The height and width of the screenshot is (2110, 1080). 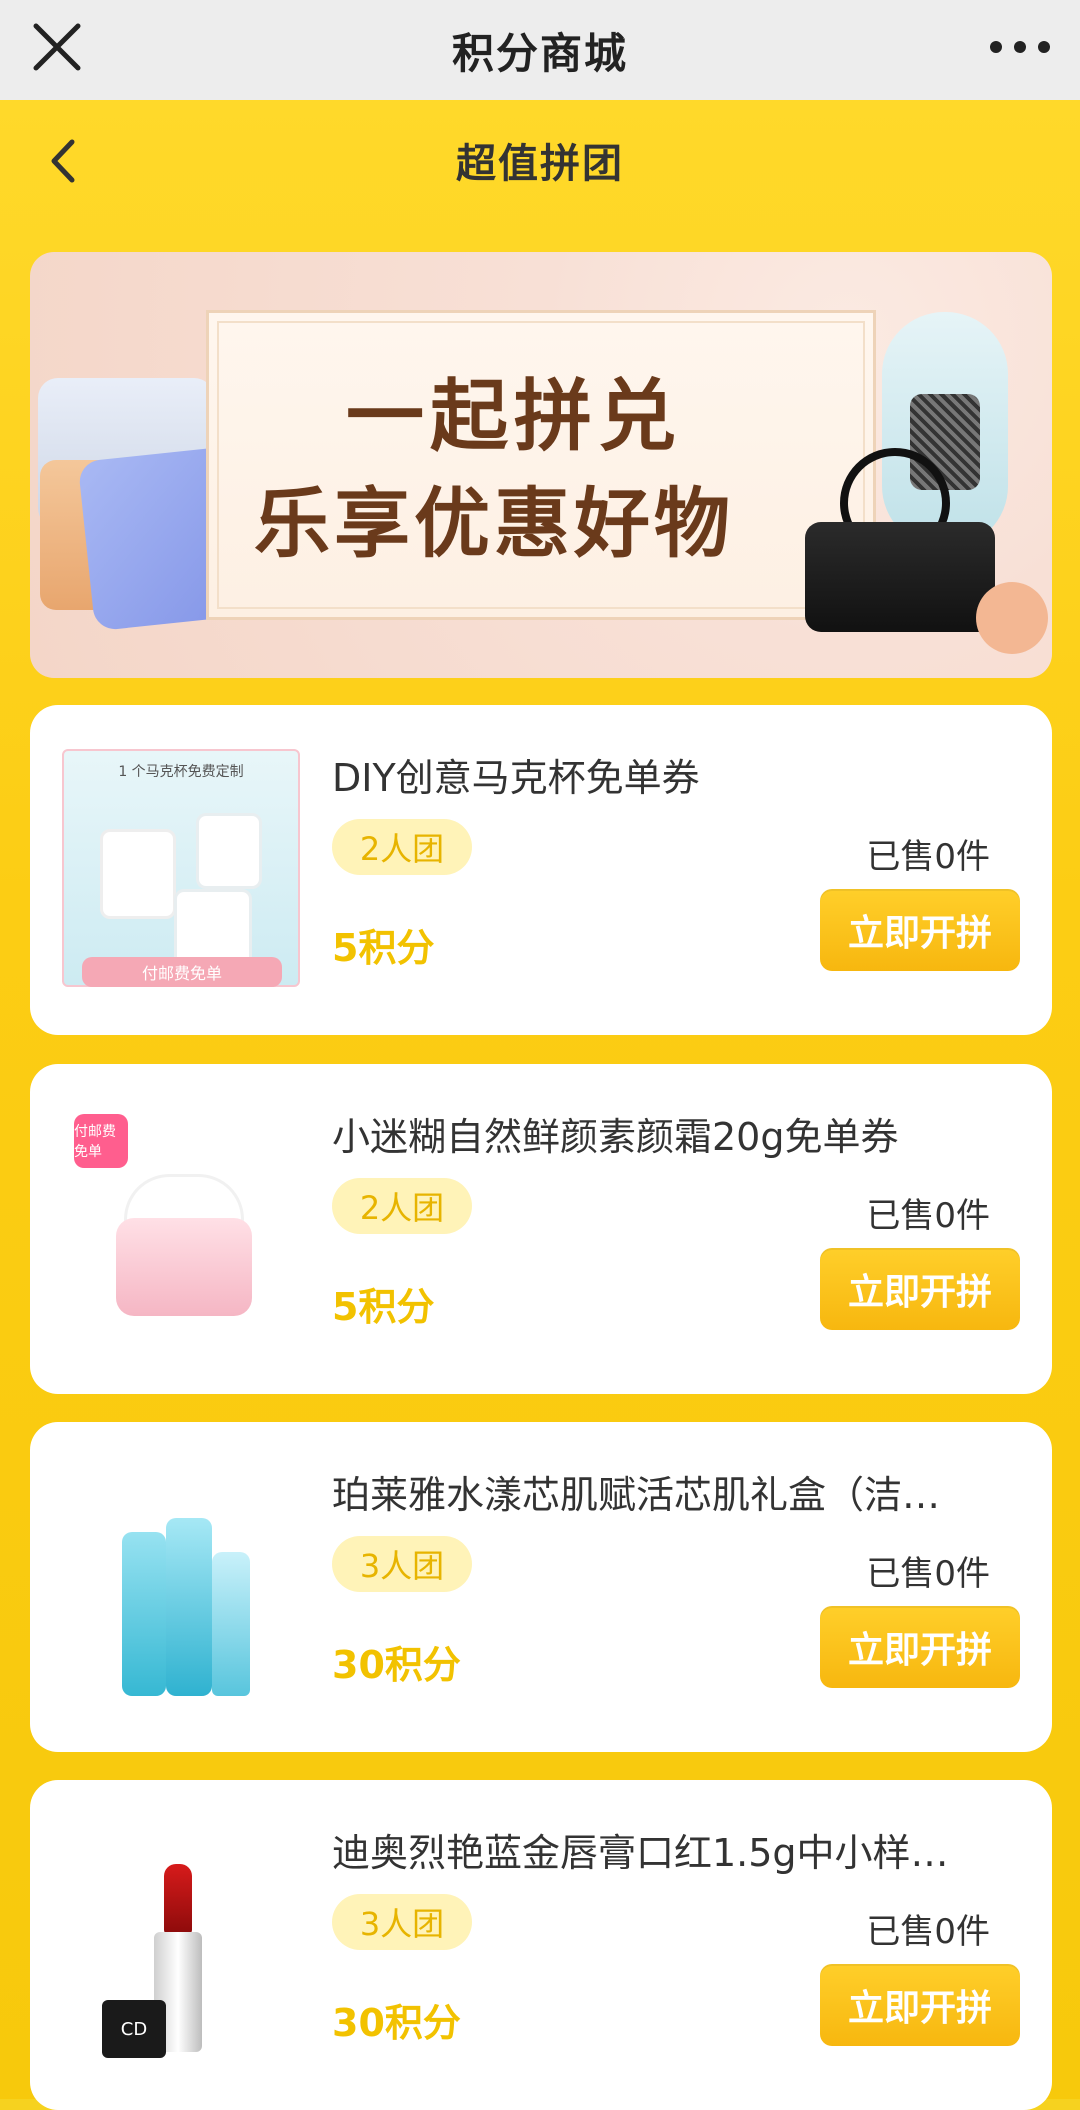 What do you see at coordinates (181, 1943) in the screenshot?
I see `product-image-lipstick: CD` at bounding box center [181, 1943].